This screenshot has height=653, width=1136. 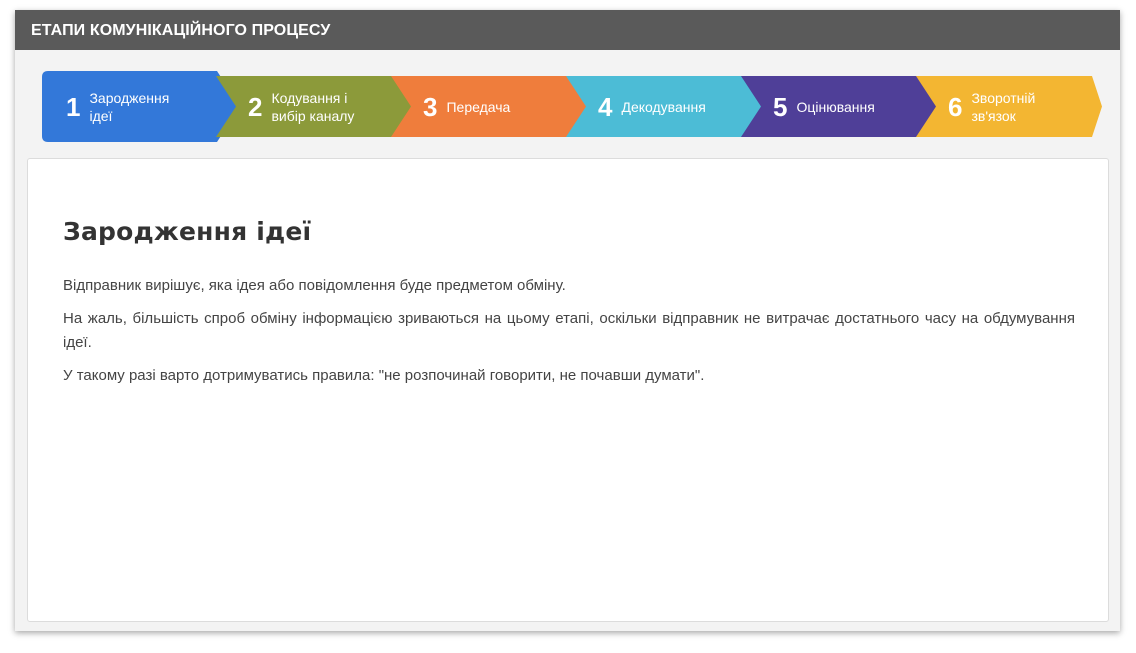 What do you see at coordinates (255, 106) in the screenshot?
I see `step-2-number: 2` at bounding box center [255, 106].